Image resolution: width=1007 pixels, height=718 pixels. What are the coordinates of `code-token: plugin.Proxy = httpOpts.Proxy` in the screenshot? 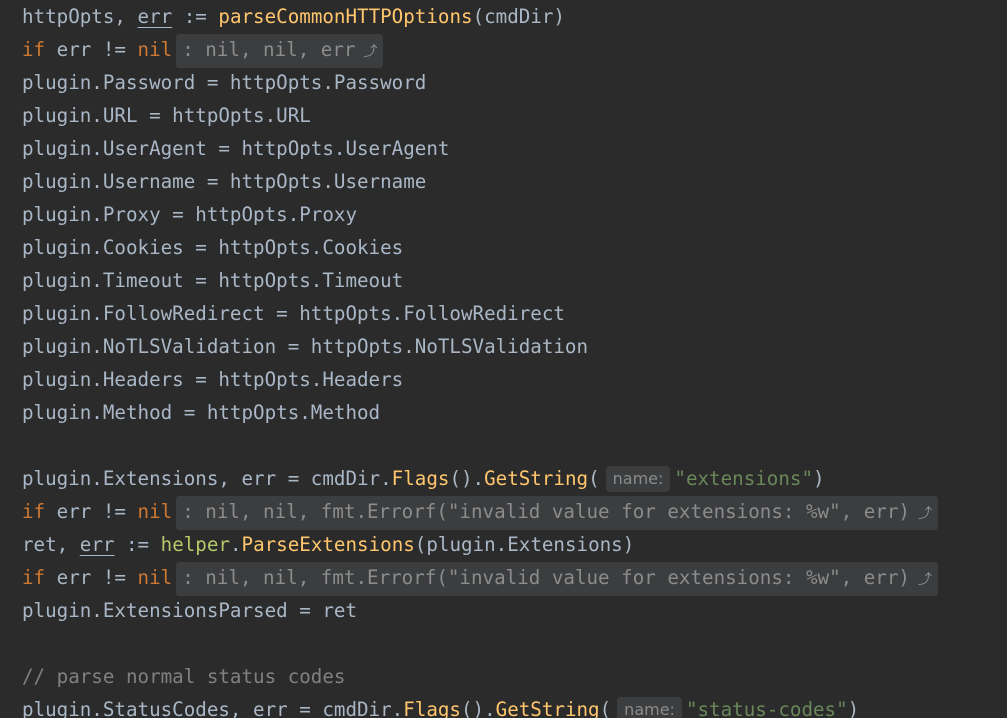 It's located at (190, 214).